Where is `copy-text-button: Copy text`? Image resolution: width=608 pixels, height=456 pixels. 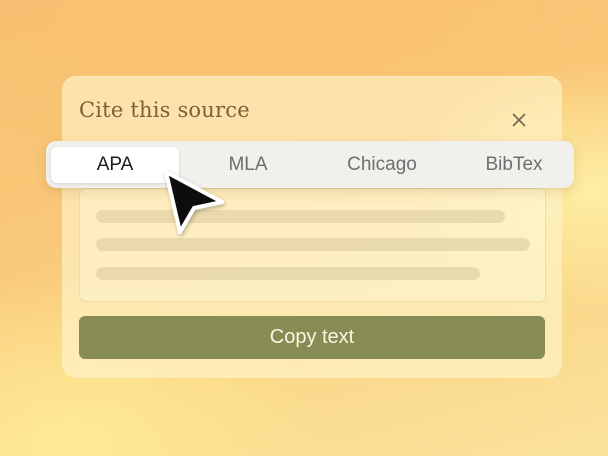
copy-text-button: Copy text is located at coordinates (312, 337).